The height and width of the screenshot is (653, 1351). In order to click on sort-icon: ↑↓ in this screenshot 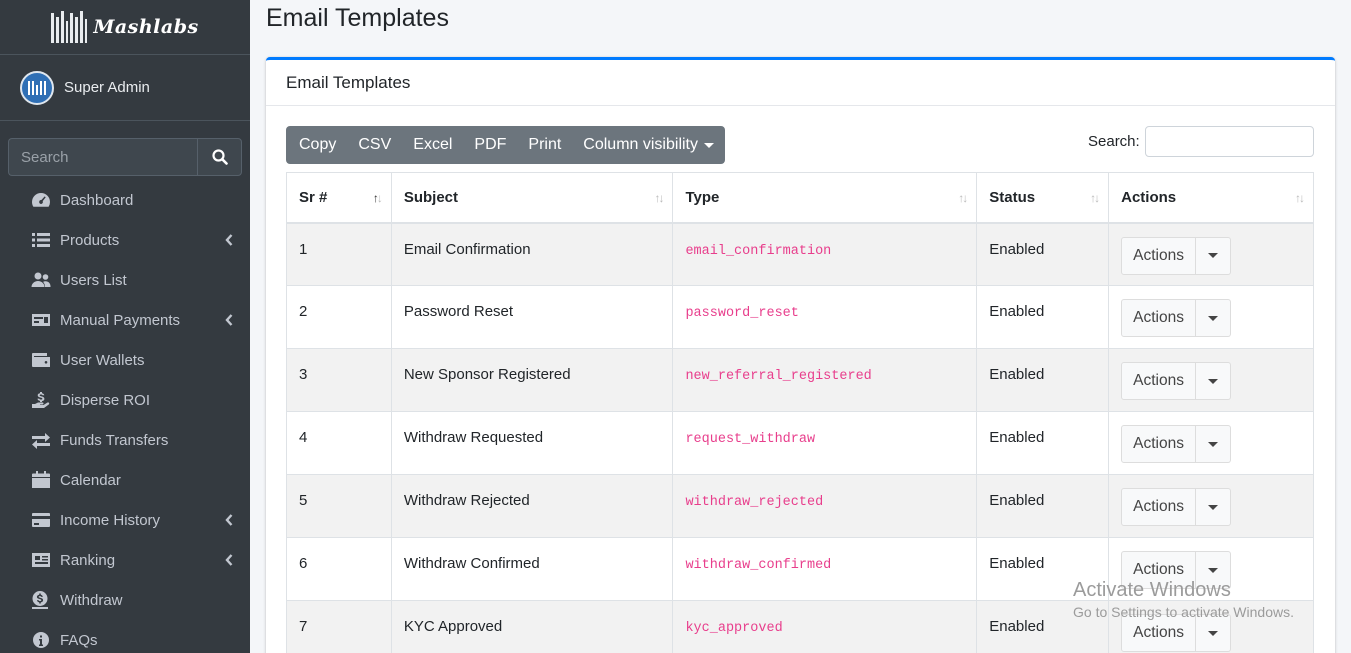, I will do `click(963, 198)`.